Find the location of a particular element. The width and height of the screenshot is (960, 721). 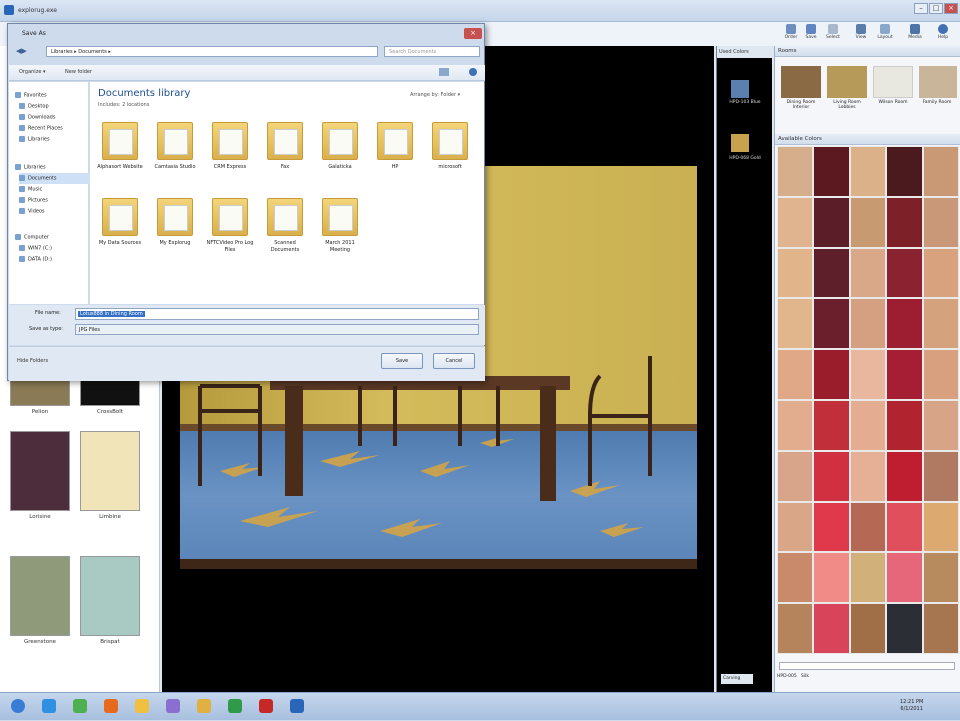

carving-tab: Carving is located at coordinates (737, 679).